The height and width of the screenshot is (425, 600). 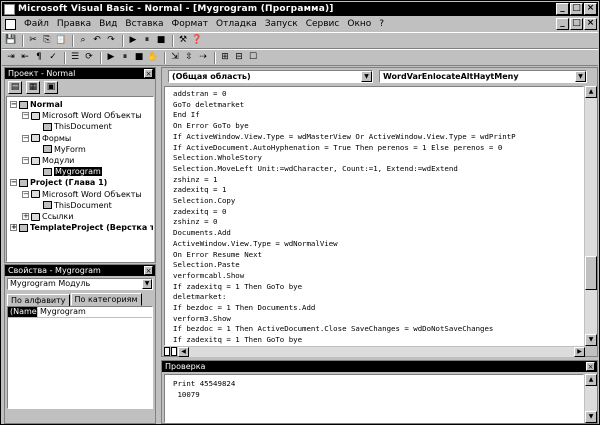 I want to click on code-line: Selection.WholeStory, so click(x=217, y=157).